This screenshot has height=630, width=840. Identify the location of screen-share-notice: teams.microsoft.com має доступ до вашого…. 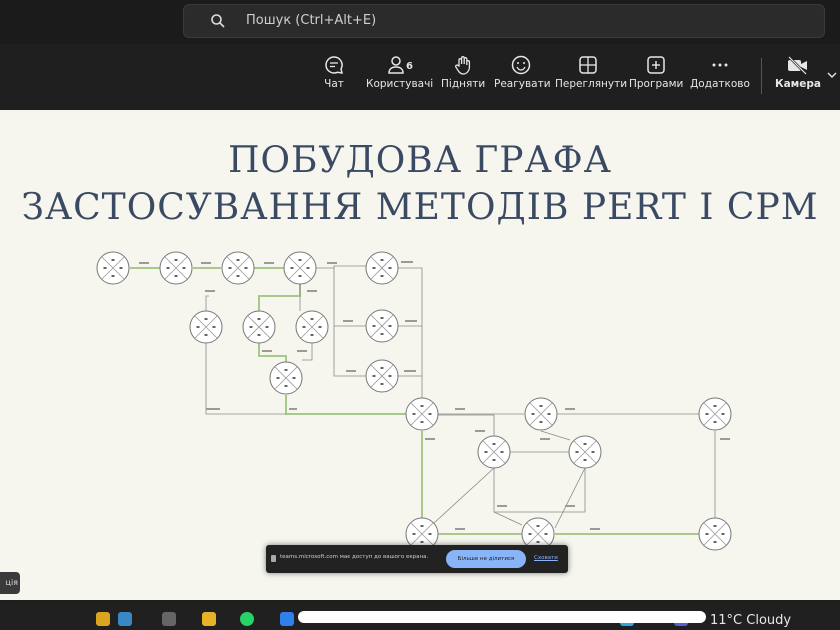
(417, 559).